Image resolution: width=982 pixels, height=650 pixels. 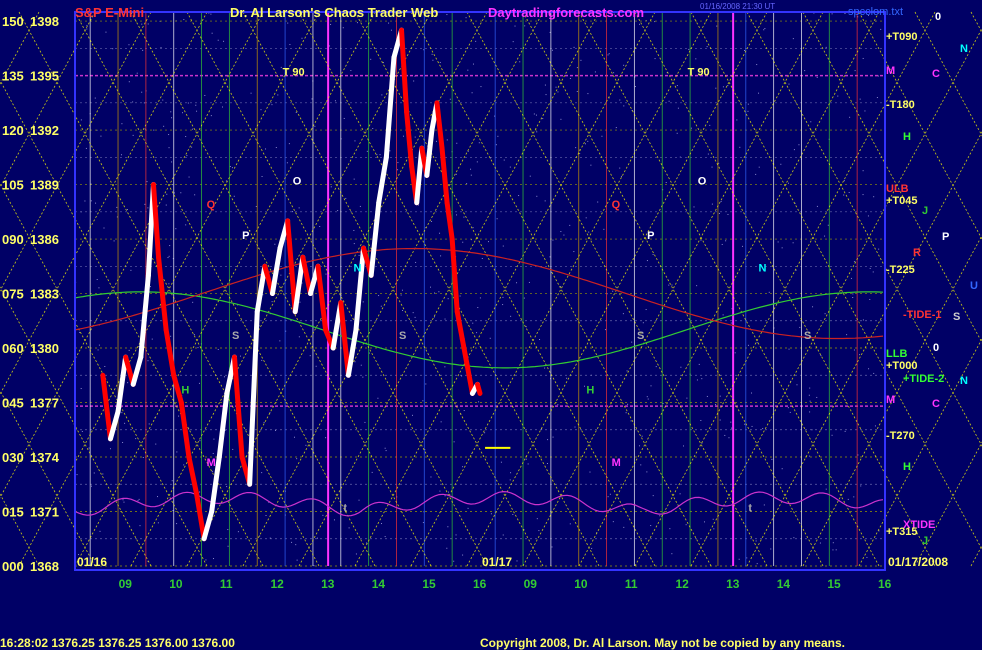 What do you see at coordinates (44, 294) in the screenshot?
I see `y-tick-price: 1383` at bounding box center [44, 294].